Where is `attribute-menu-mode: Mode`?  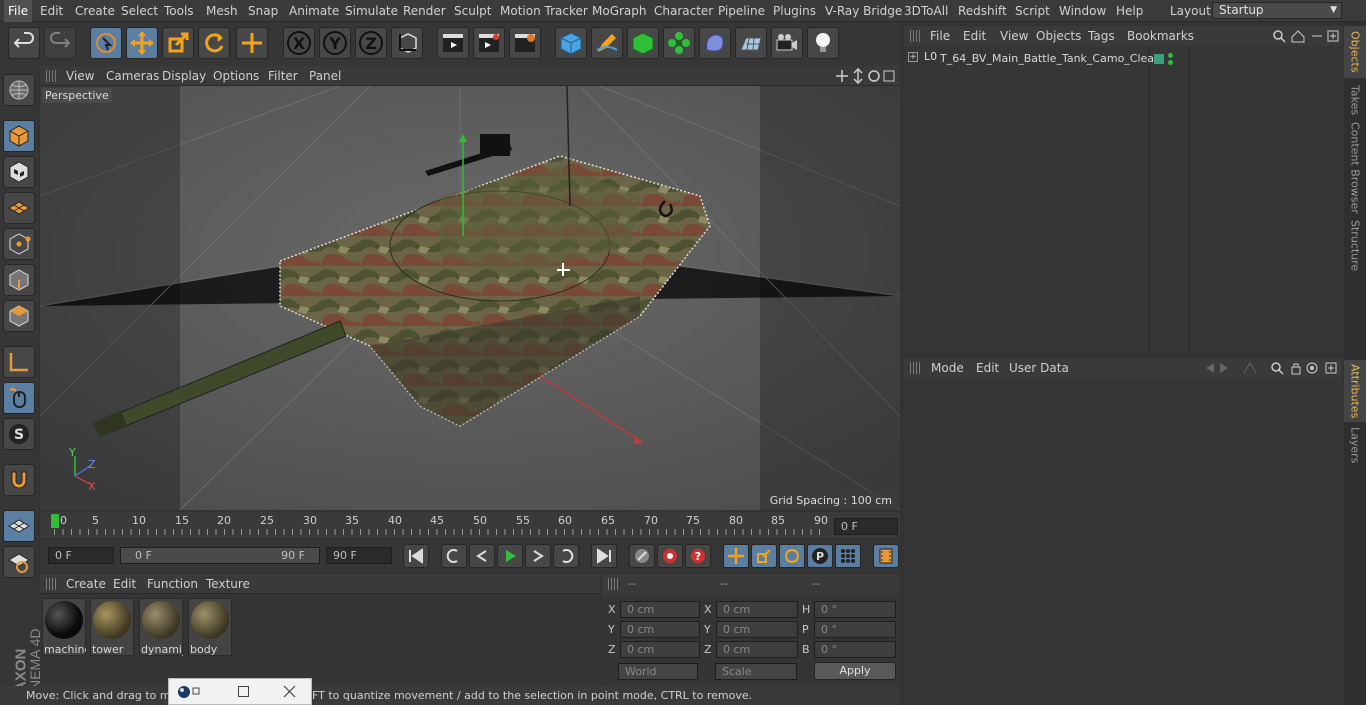 attribute-menu-mode: Mode is located at coordinates (947, 368).